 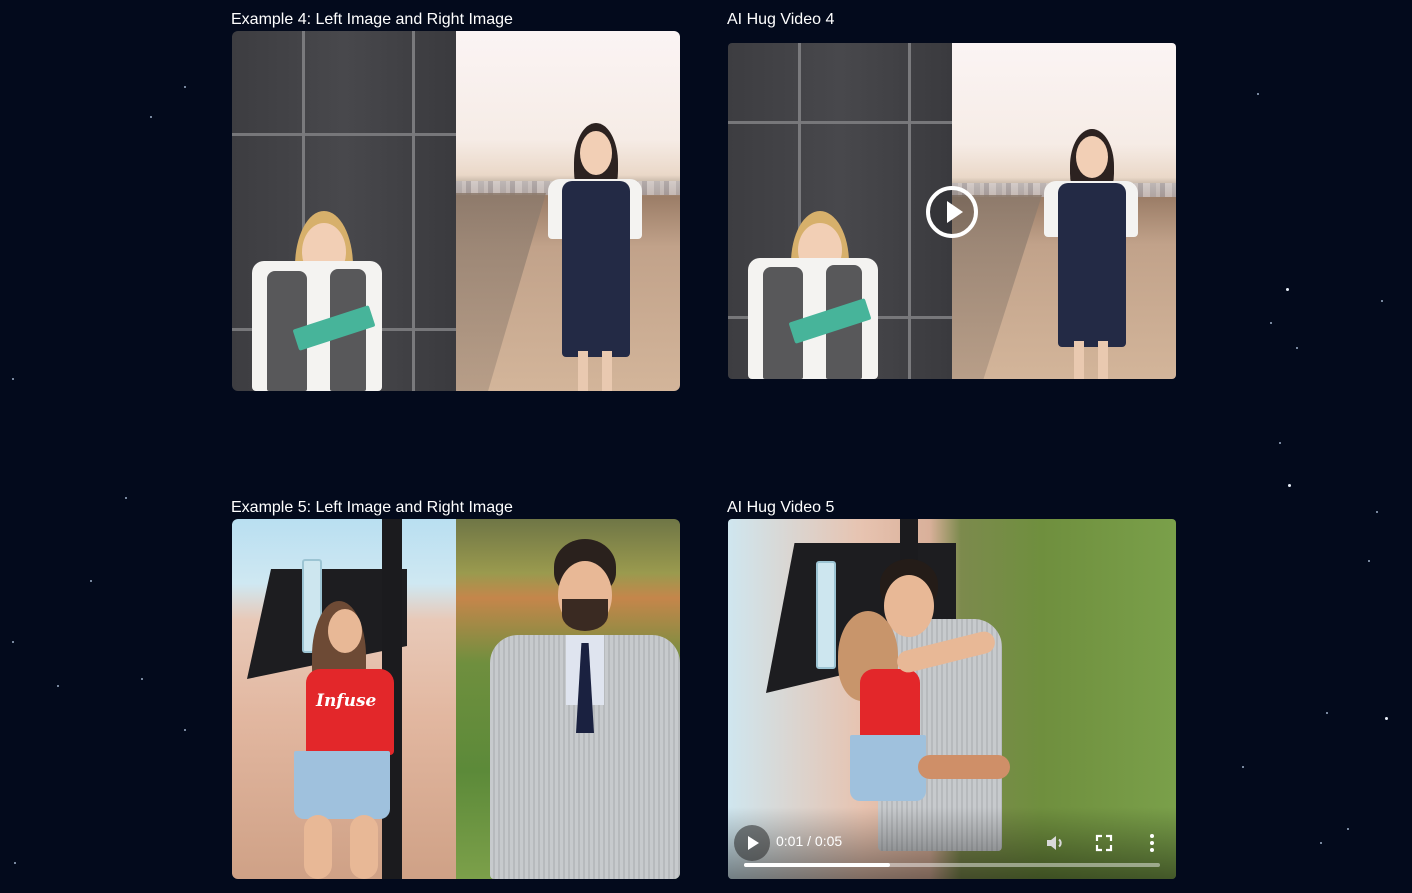 What do you see at coordinates (344, 211) in the screenshot?
I see `left-image-school-girl` at bounding box center [344, 211].